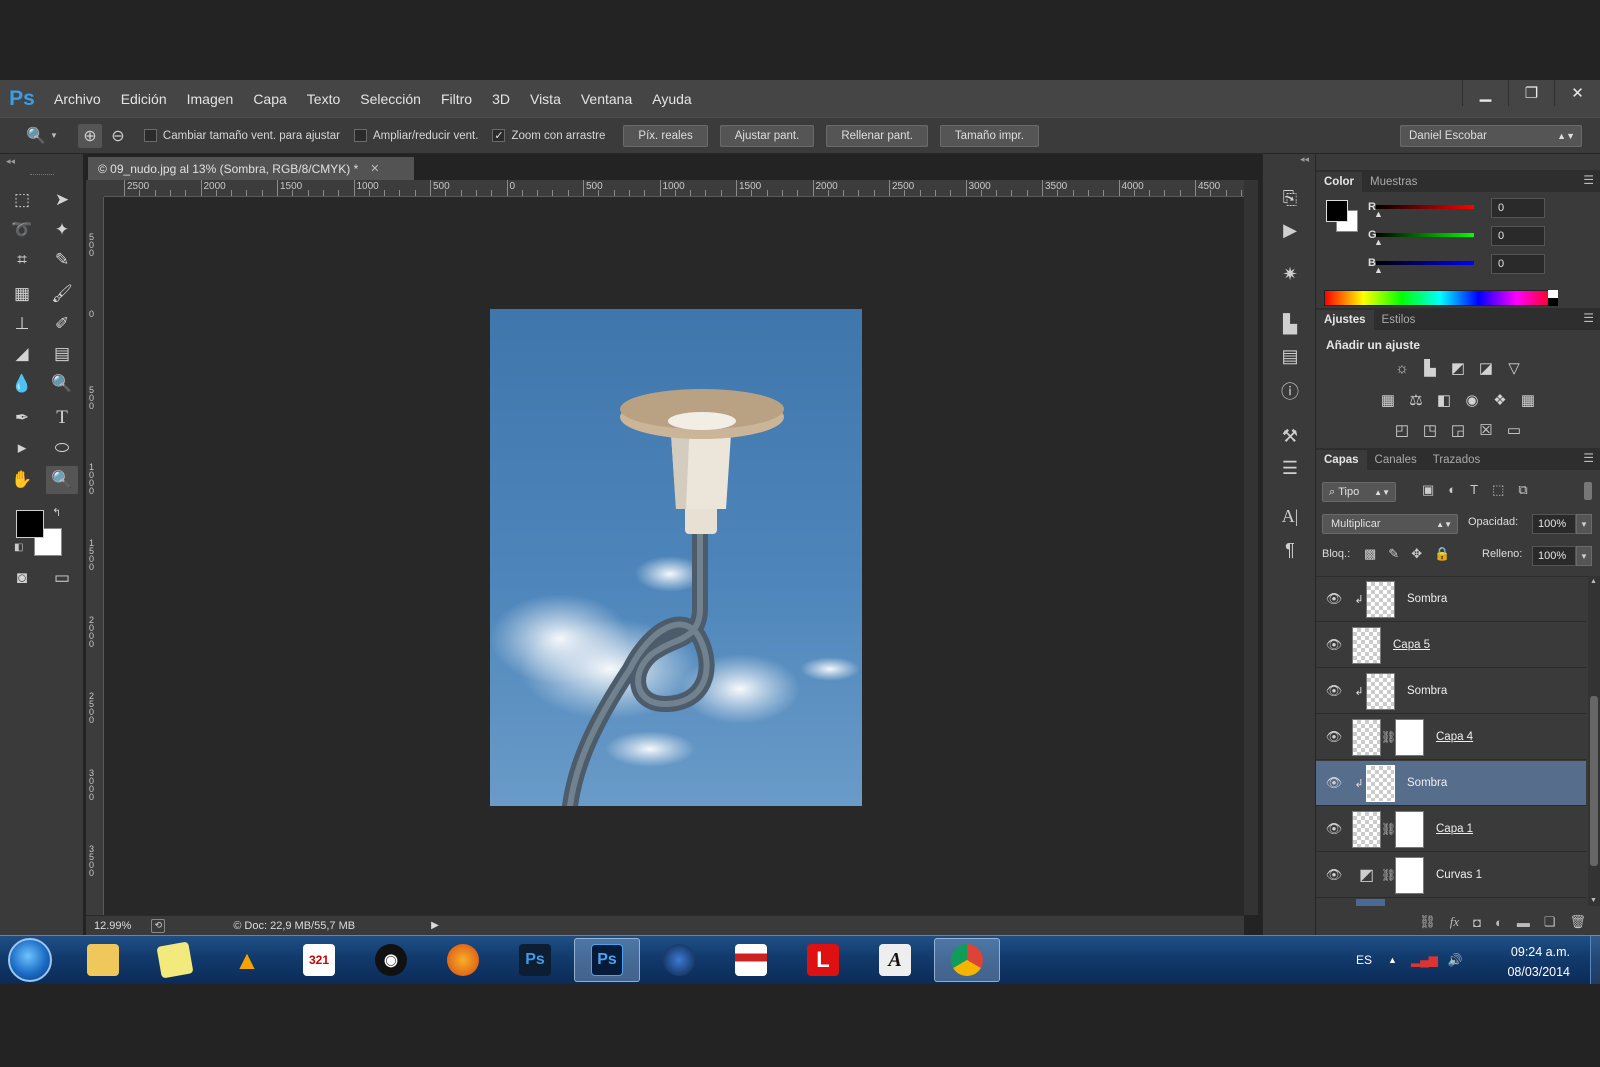  What do you see at coordinates (1523, 922) in the screenshot?
I see `new-group-icon: ▬` at bounding box center [1523, 922].